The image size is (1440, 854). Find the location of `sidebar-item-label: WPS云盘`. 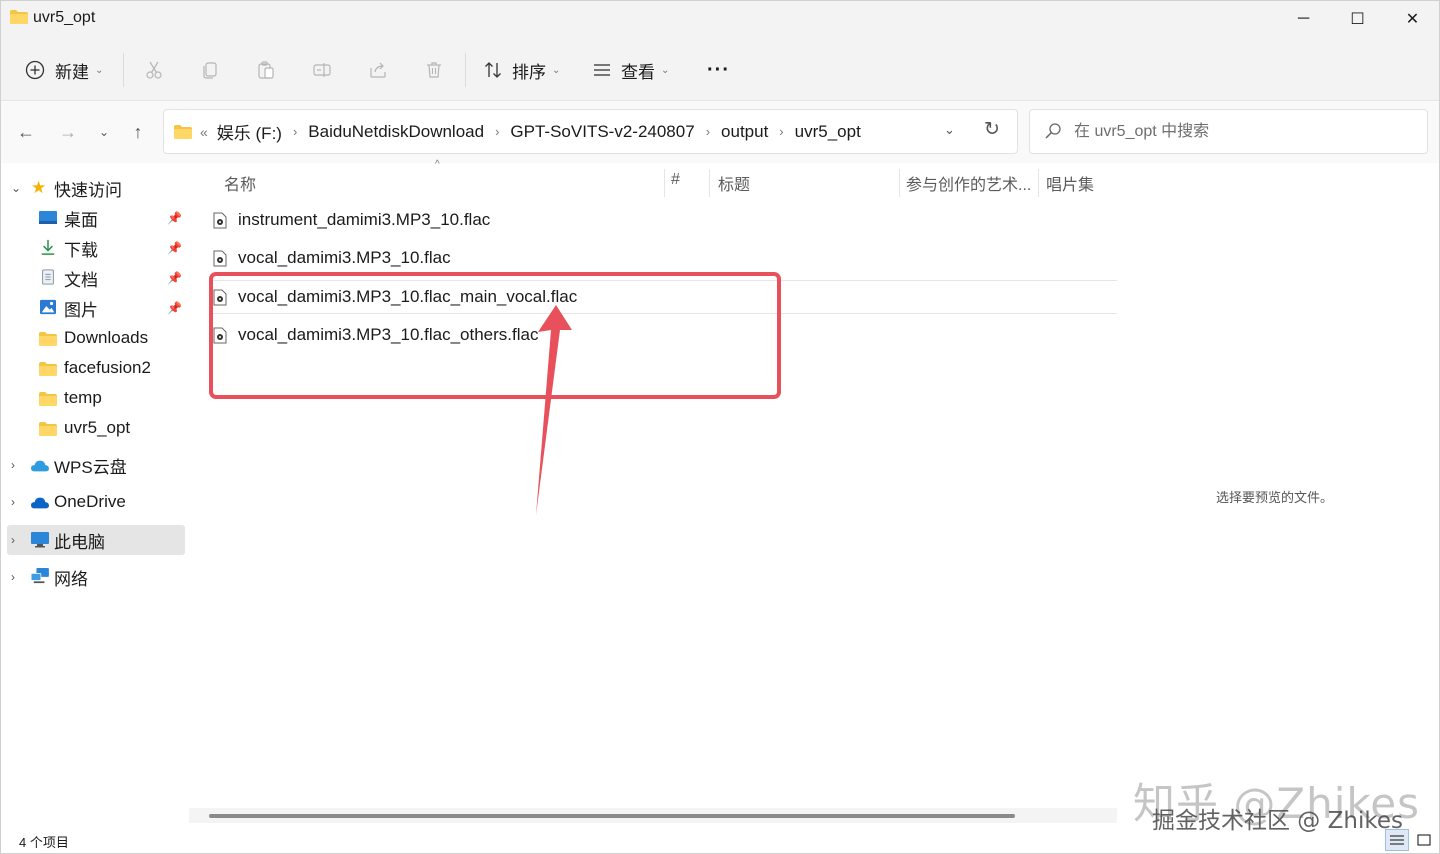

sidebar-item-label: WPS云盘 is located at coordinates (90, 467).